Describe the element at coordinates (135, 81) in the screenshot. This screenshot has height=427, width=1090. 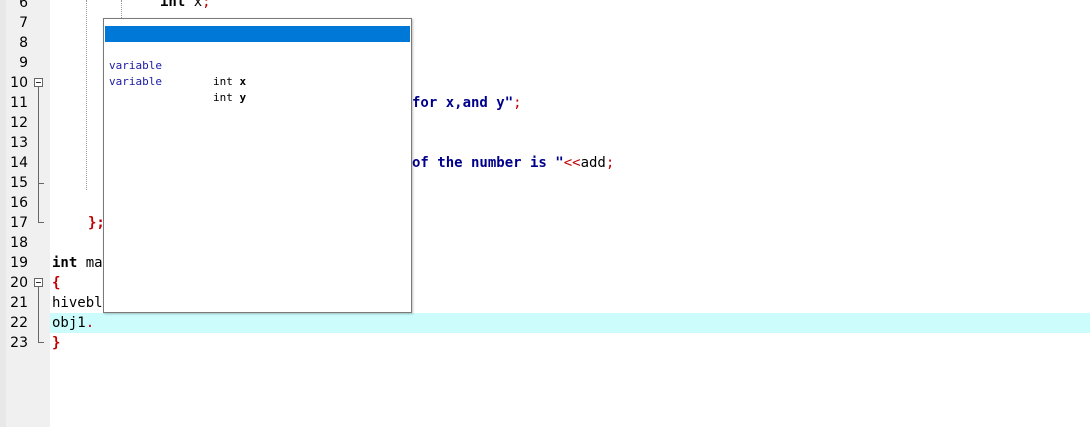
I see `item-kind-label: variable` at that location.